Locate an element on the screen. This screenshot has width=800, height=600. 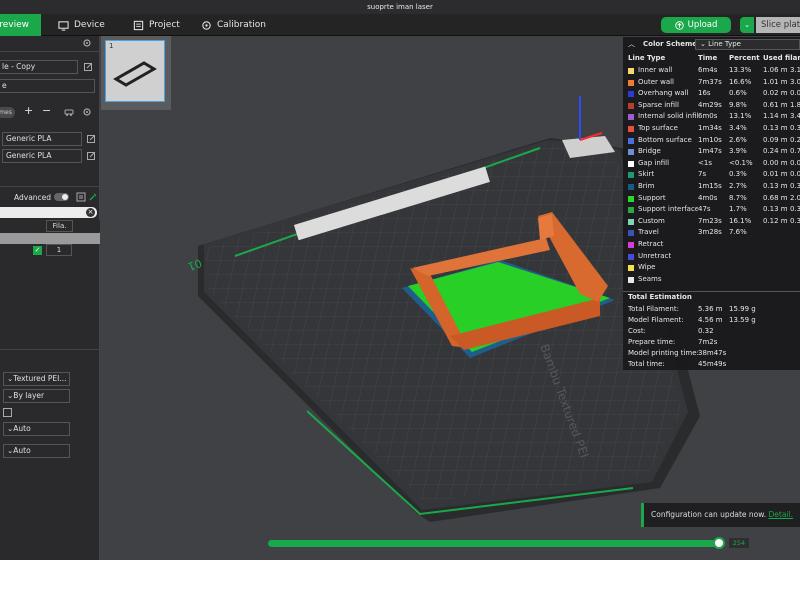
list-icon is located at coordinates (81, 197).